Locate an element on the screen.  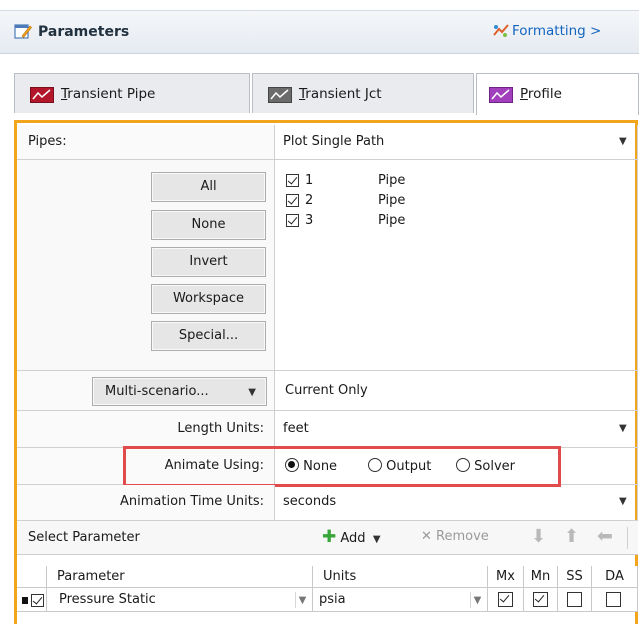
length-units-dropdown: feet ▼ is located at coordinates (456, 429).